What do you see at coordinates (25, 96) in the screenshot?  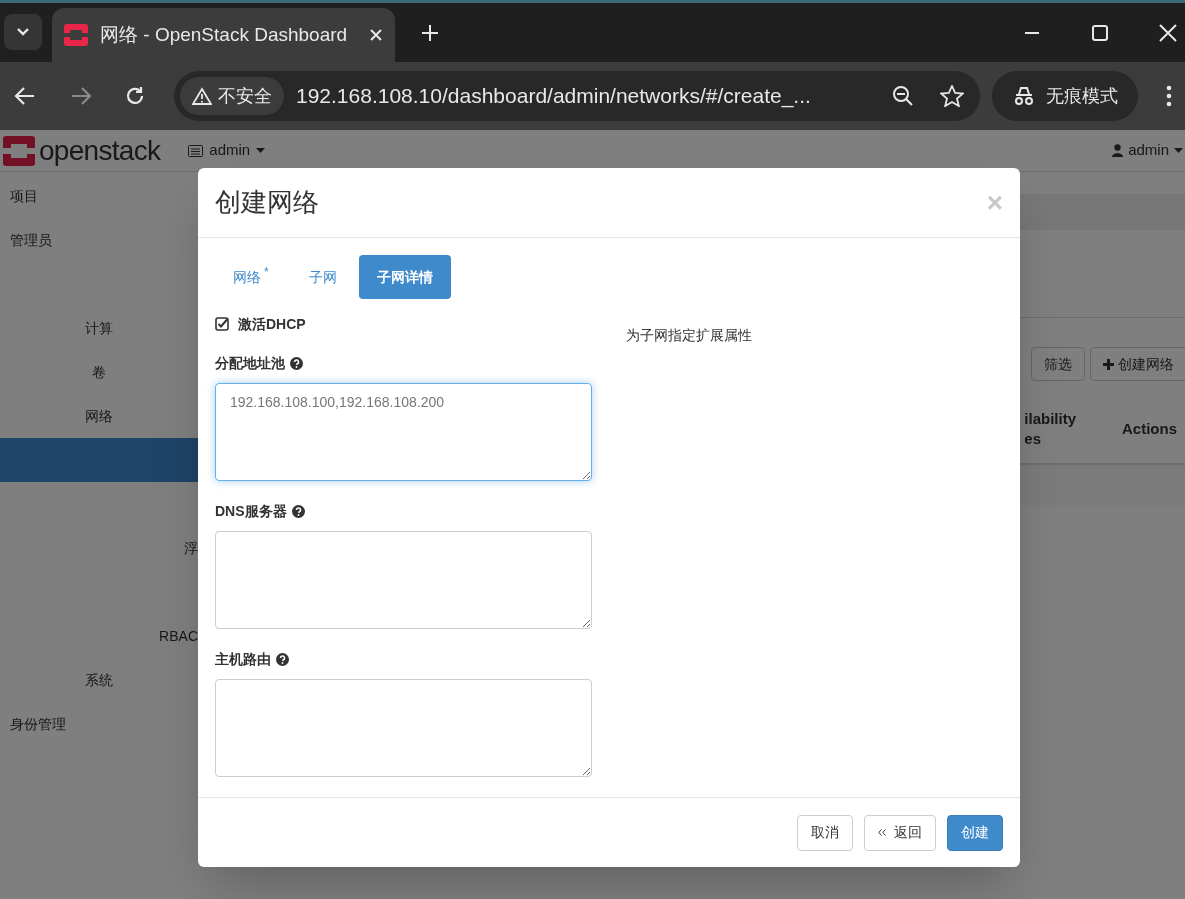 I see `back-icon` at bounding box center [25, 96].